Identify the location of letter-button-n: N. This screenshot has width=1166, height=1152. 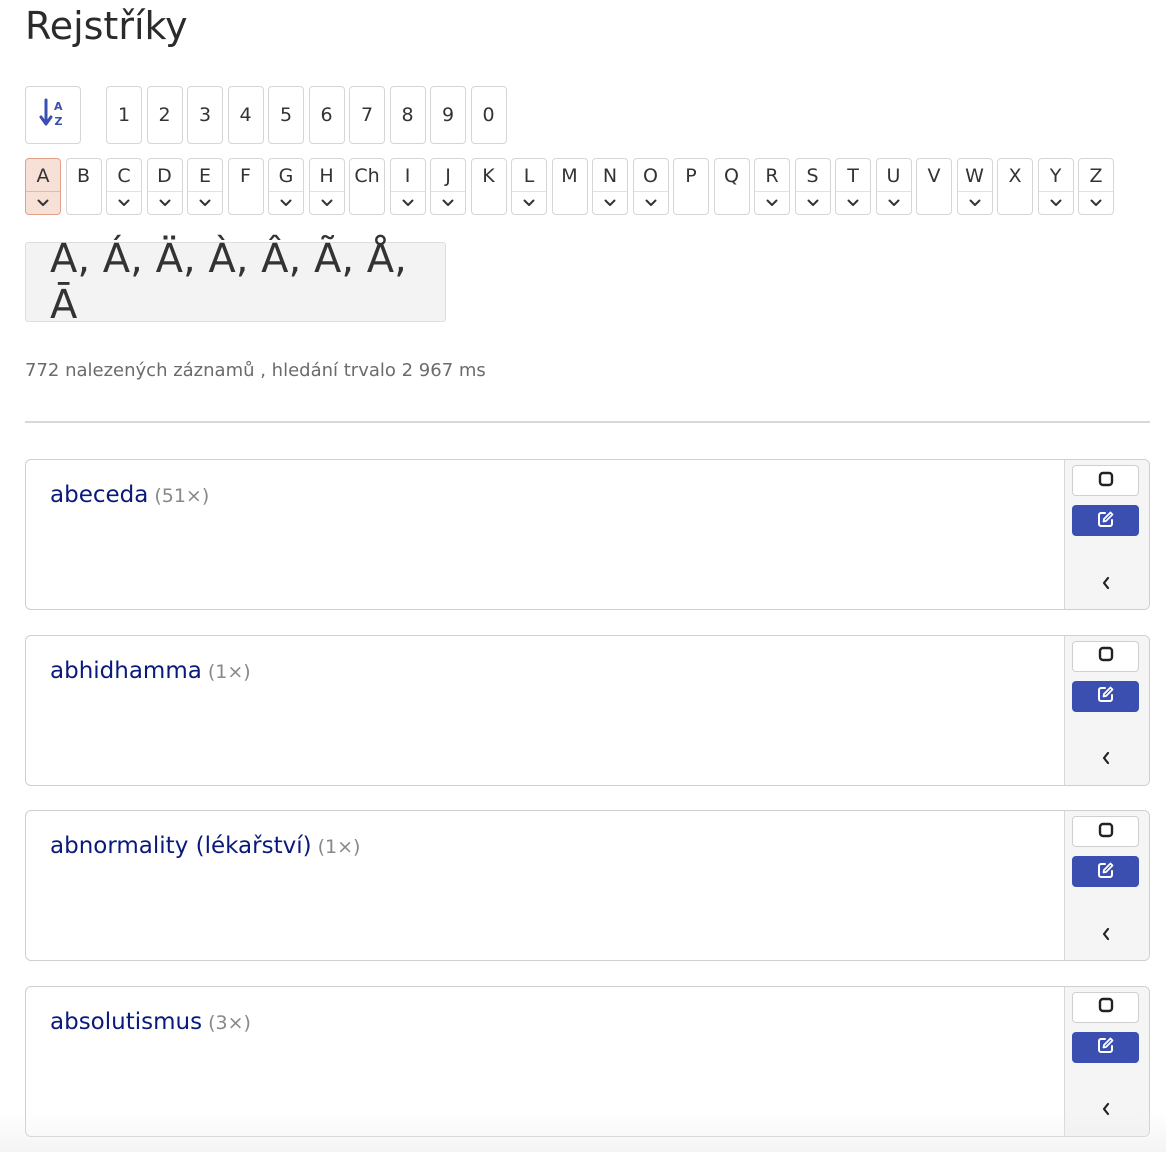
(610, 186).